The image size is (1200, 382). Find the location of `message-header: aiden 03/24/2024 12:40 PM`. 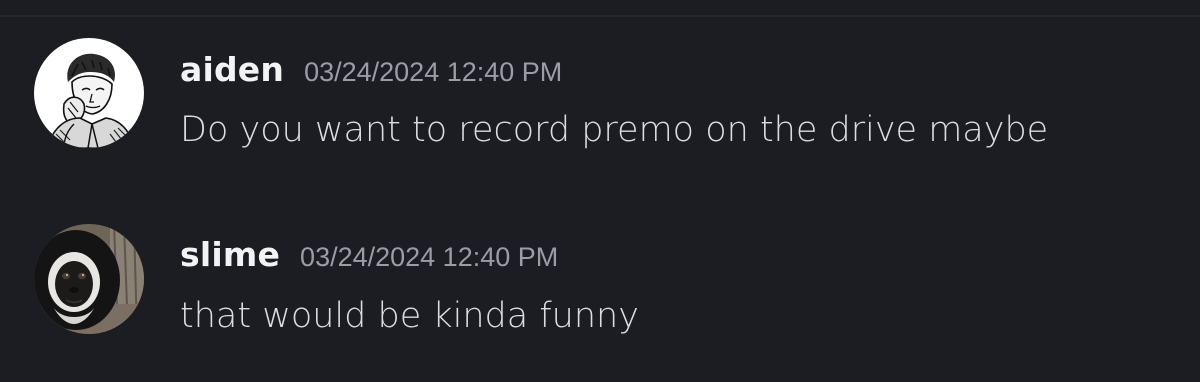

message-header: aiden 03/24/2024 12:40 PM is located at coordinates (371, 69).